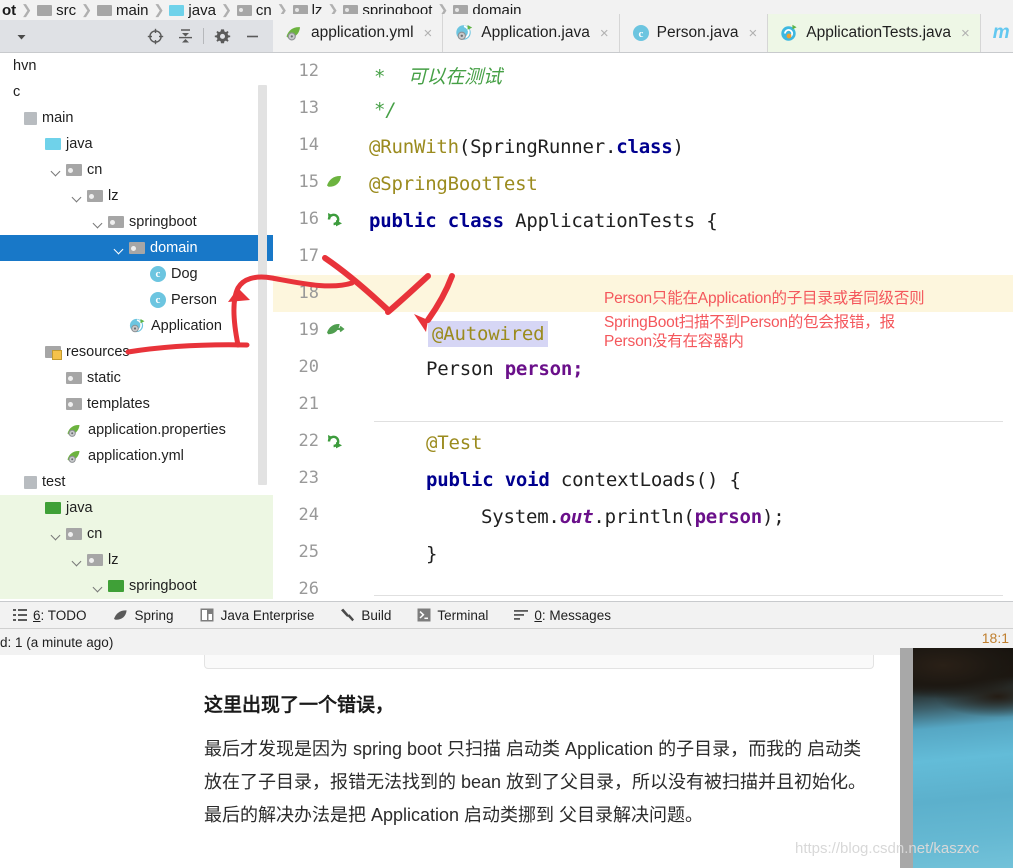 The height and width of the screenshot is (868, 1013). Describe the element at coordinates (475, 221) in the screenshot. I see `code-token: class` at that location.